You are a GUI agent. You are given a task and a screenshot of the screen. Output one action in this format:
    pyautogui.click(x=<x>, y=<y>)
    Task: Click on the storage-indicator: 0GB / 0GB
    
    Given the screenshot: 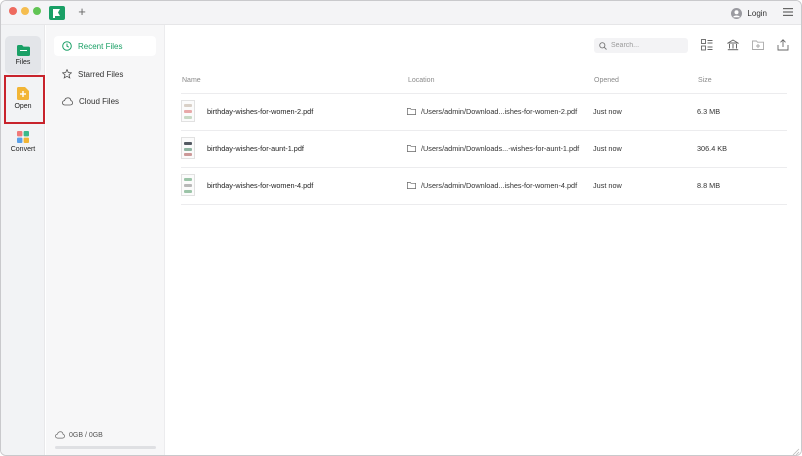 What is the action you would take?
    pyautogui.click(x=79, y=435)
    